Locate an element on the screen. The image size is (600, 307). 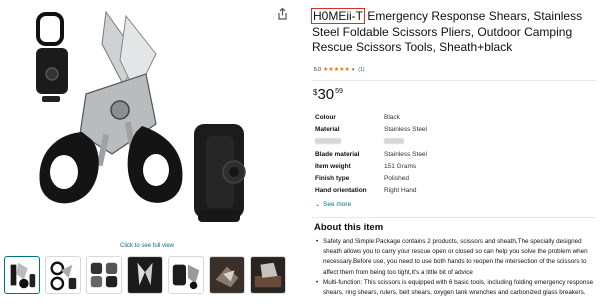
chevron-down-icon: ▾ is located at coordinates (353, 70).